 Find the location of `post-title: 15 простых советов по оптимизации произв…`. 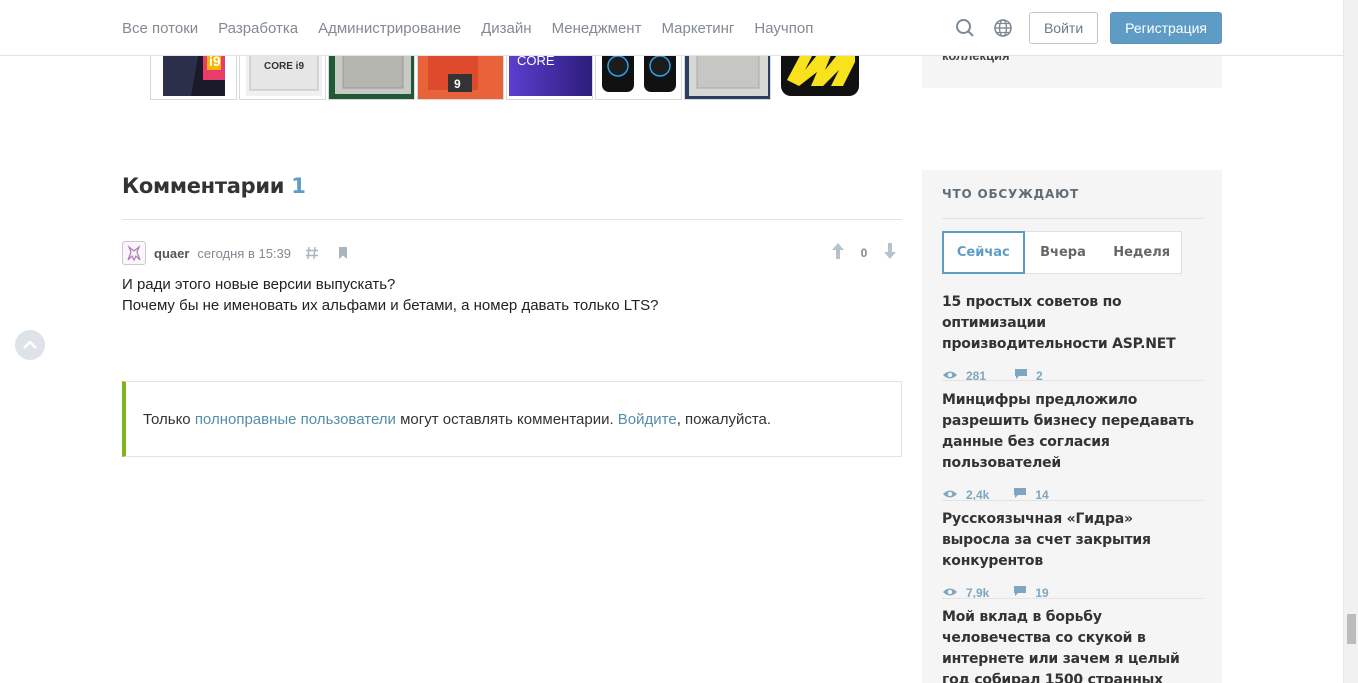

post-title: 15 простых советов по оптимизации произв… is located at coordinates (1072, 323).